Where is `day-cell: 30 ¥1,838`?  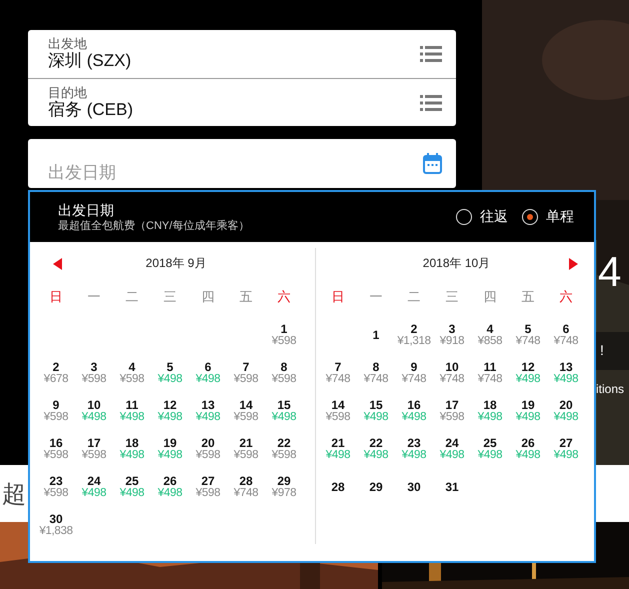 day-cell: 30 ¥1,838 is located at coordinates (56, 525).